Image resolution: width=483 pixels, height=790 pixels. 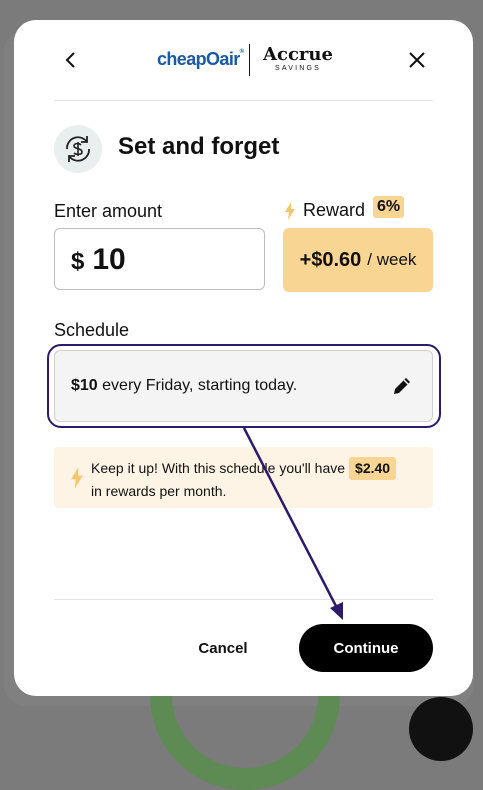 What do you see at coordinates (84, 385) in the screenshot?
I see `schedule-amount: $10` at bounding box center [84, 385].